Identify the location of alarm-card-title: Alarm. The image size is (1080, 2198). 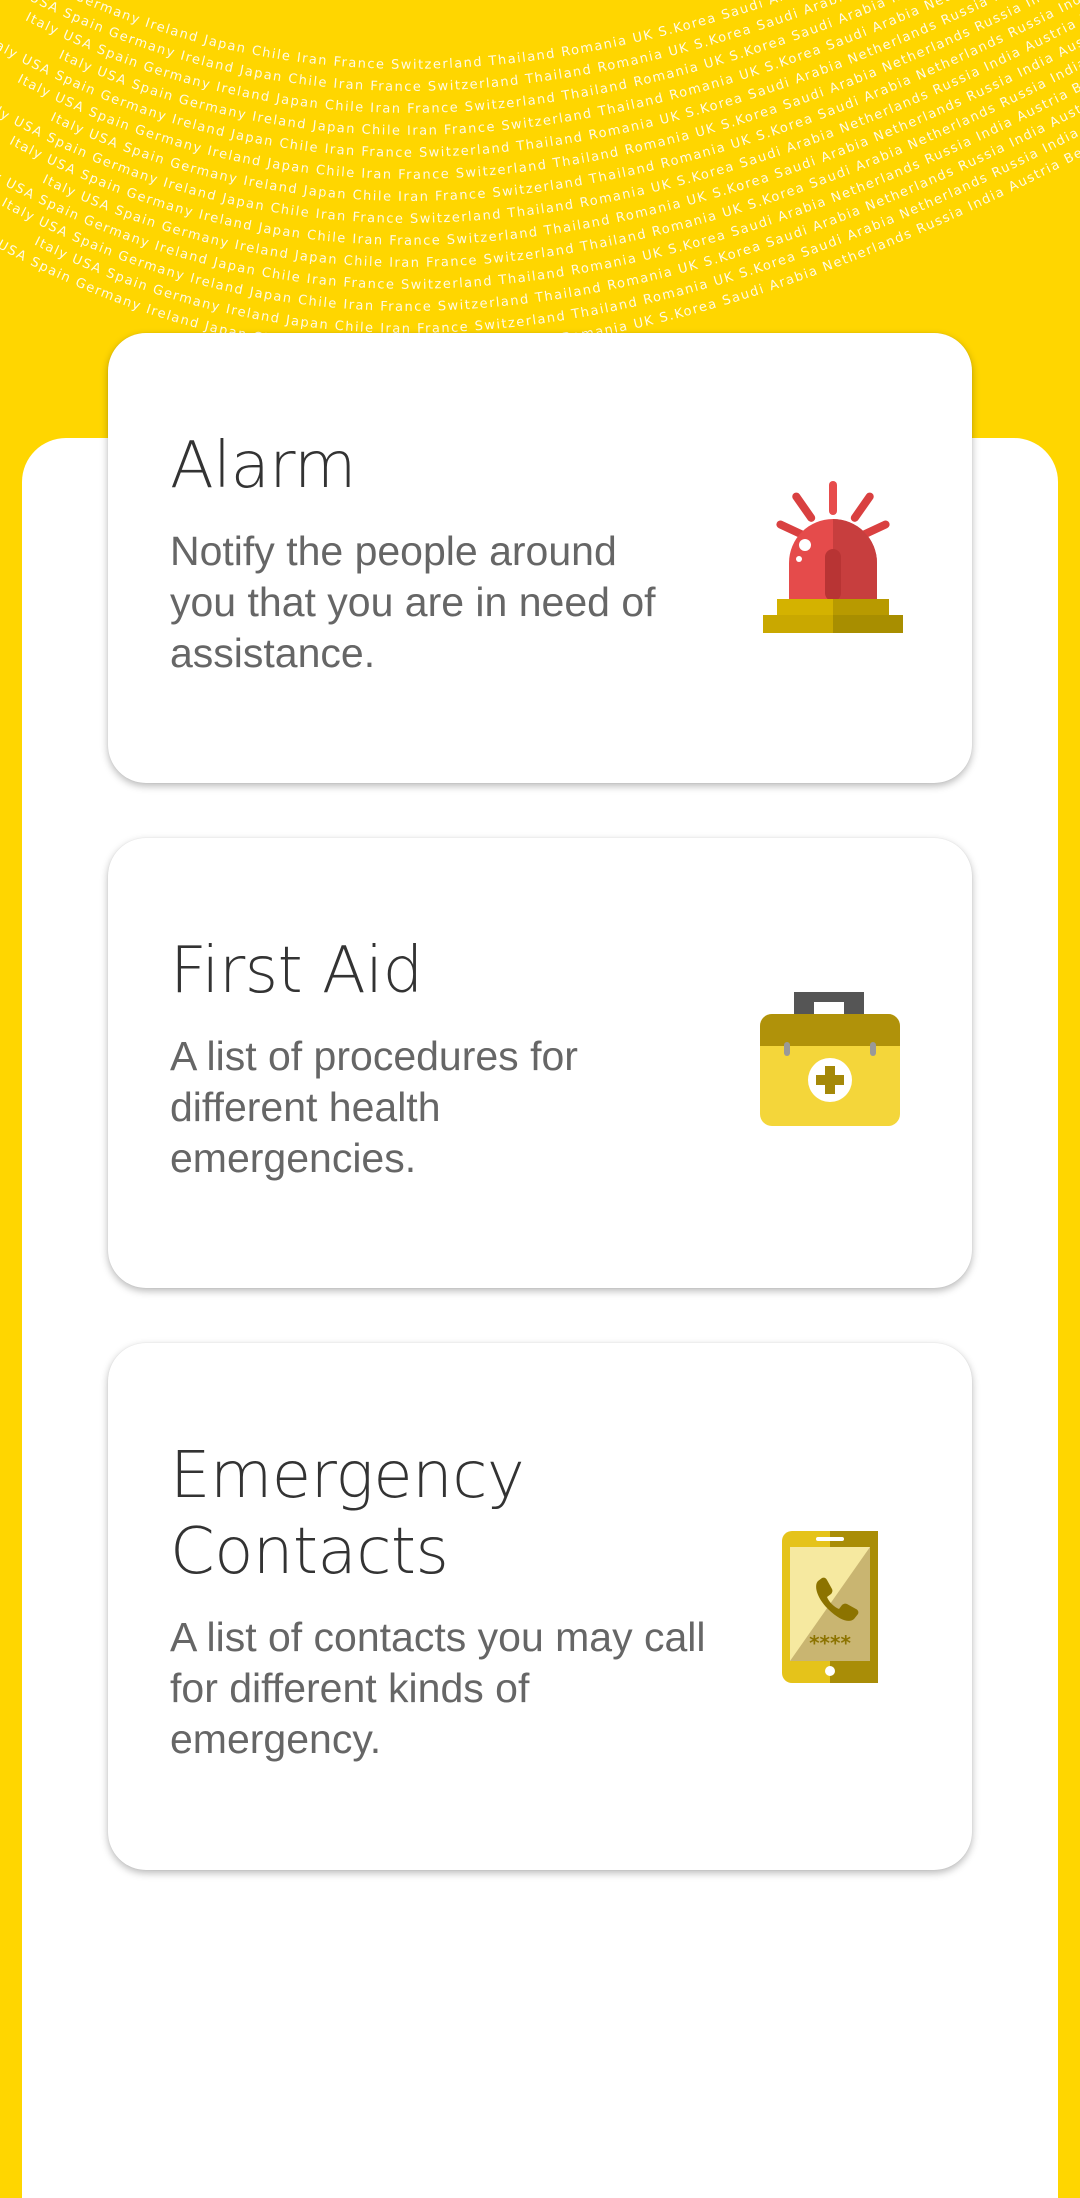
(263, 466).